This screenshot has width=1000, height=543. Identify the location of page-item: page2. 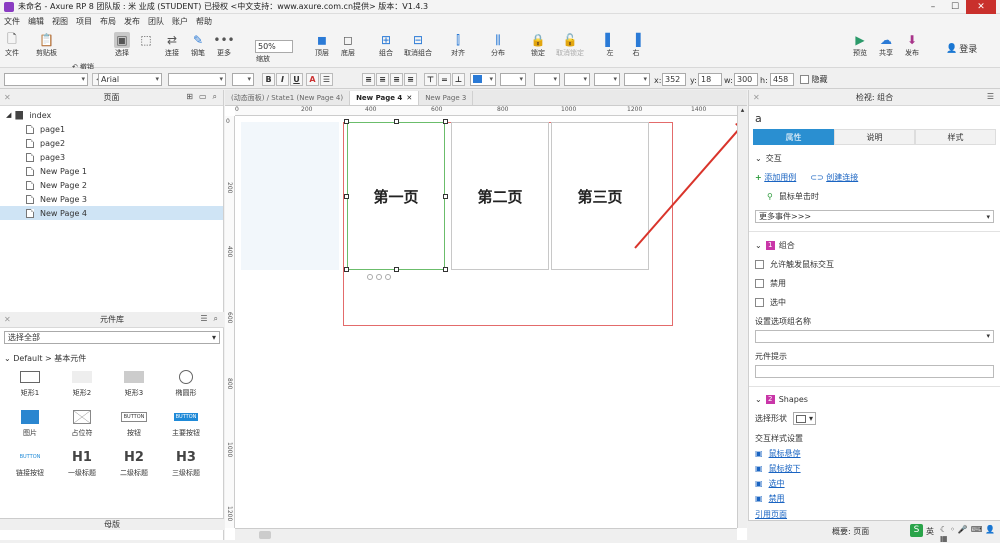
(111, 143).